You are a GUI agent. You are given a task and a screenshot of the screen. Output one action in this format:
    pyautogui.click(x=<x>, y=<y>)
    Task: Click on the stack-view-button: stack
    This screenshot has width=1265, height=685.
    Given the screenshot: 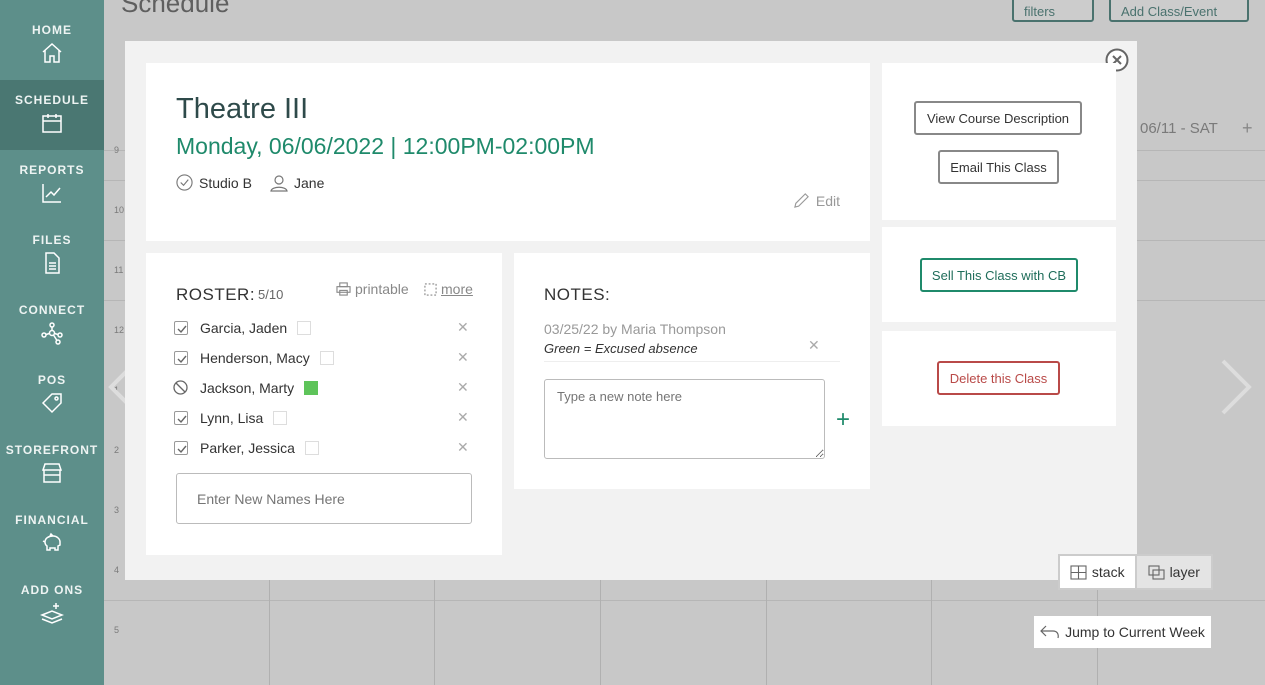 What is the action you would take?
    pyautogui.click(x=1097, y=572)
    